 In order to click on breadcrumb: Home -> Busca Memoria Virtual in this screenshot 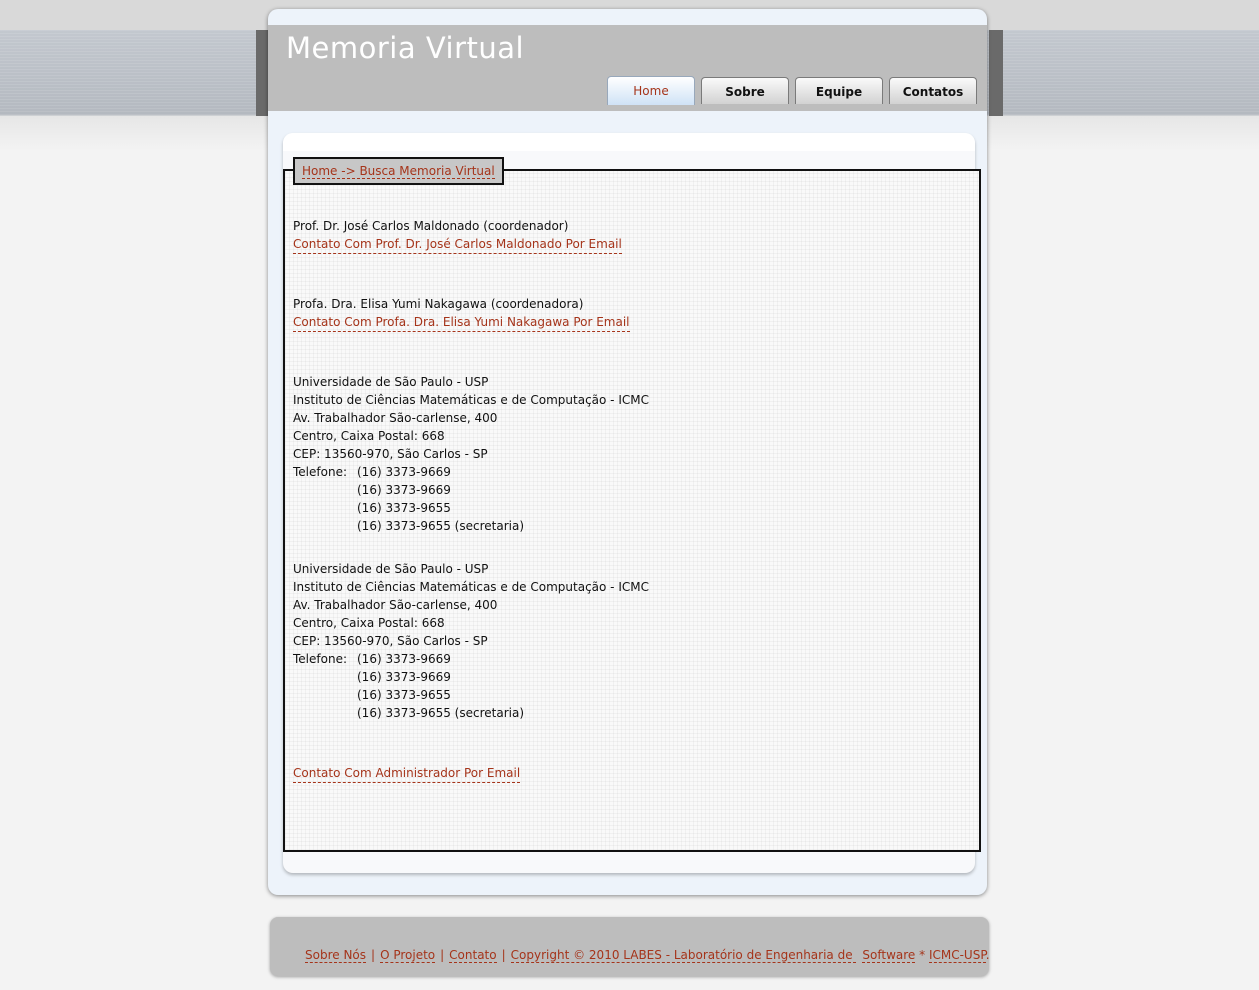, I will do `click(398, 171)`.